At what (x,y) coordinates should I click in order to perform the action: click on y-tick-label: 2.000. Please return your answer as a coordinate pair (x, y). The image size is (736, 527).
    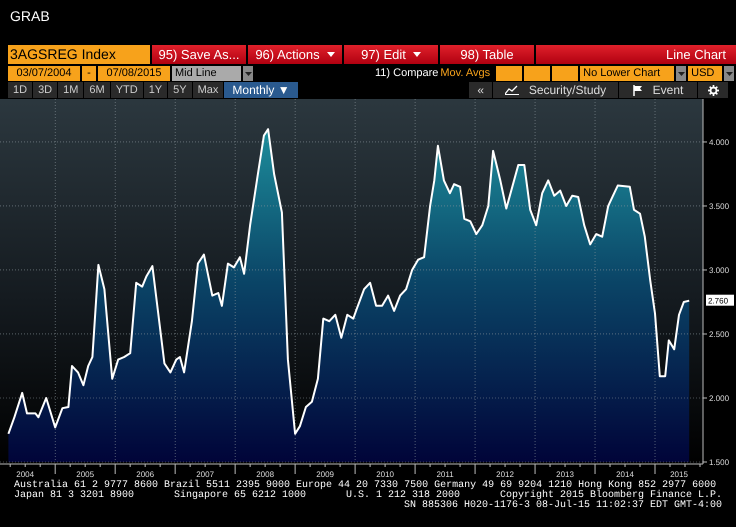
    Looking at the image, I should click on (719, 398).